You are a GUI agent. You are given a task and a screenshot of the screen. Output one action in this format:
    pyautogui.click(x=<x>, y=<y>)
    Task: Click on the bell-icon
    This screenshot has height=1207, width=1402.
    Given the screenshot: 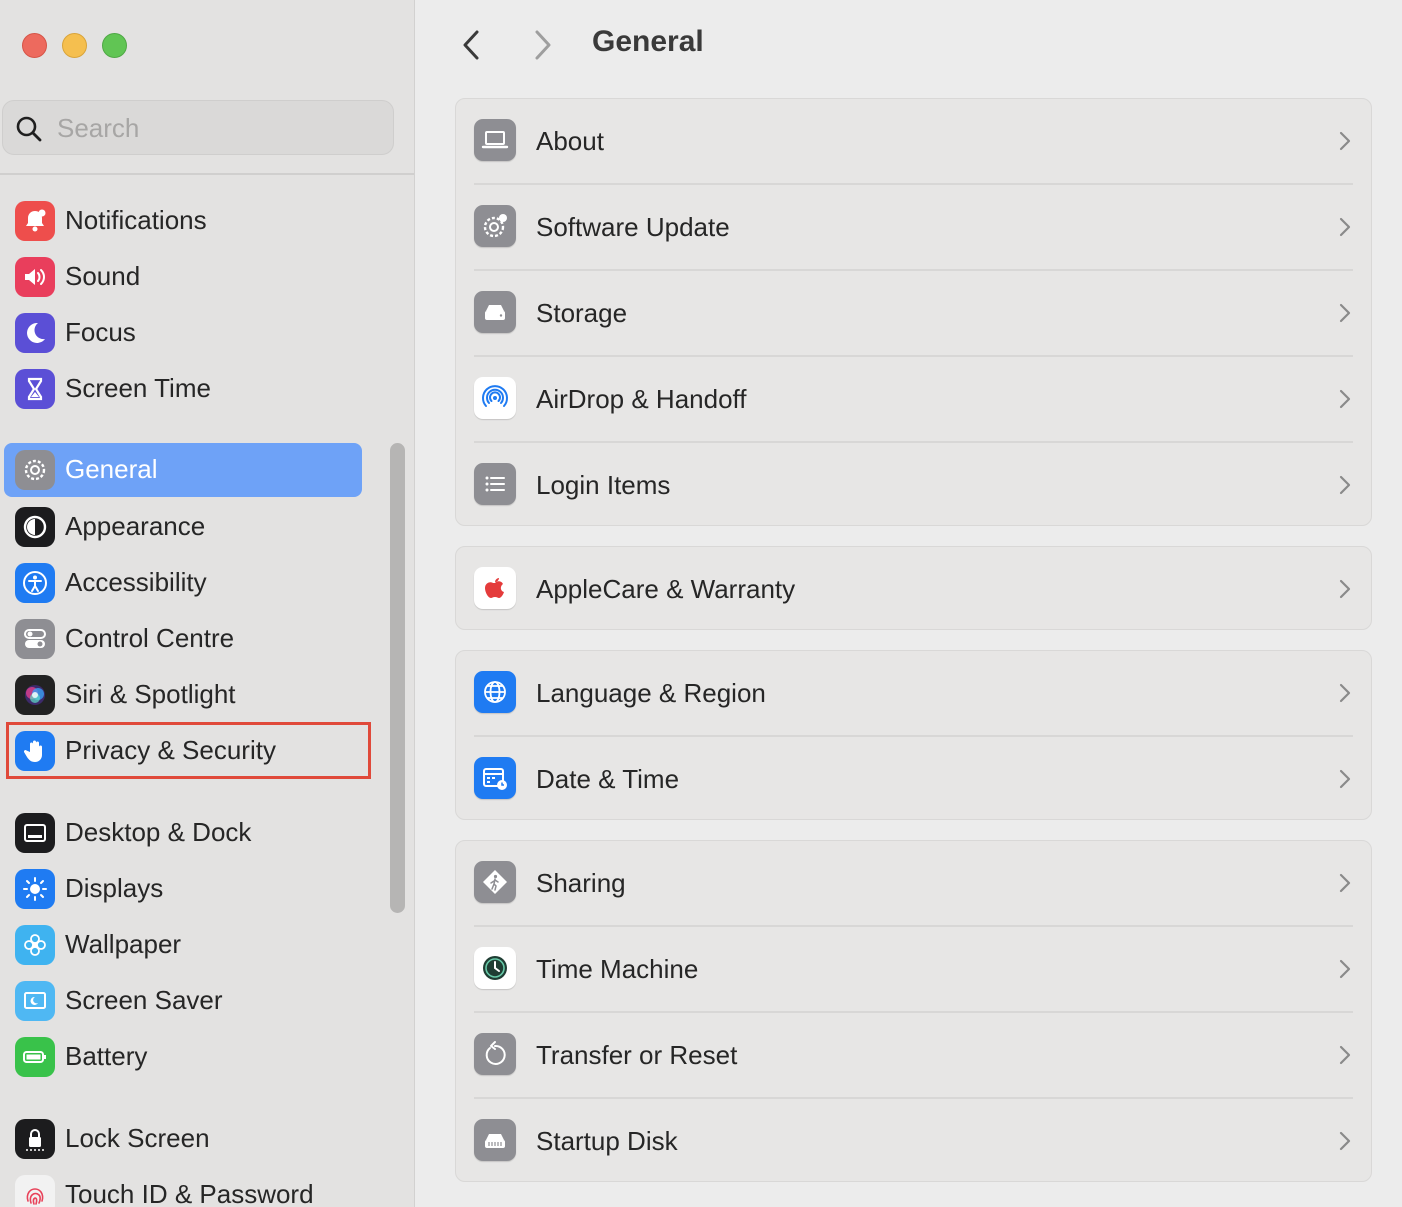 What is the action you would take?
    pyautogui.click(x=35, y=221)
    